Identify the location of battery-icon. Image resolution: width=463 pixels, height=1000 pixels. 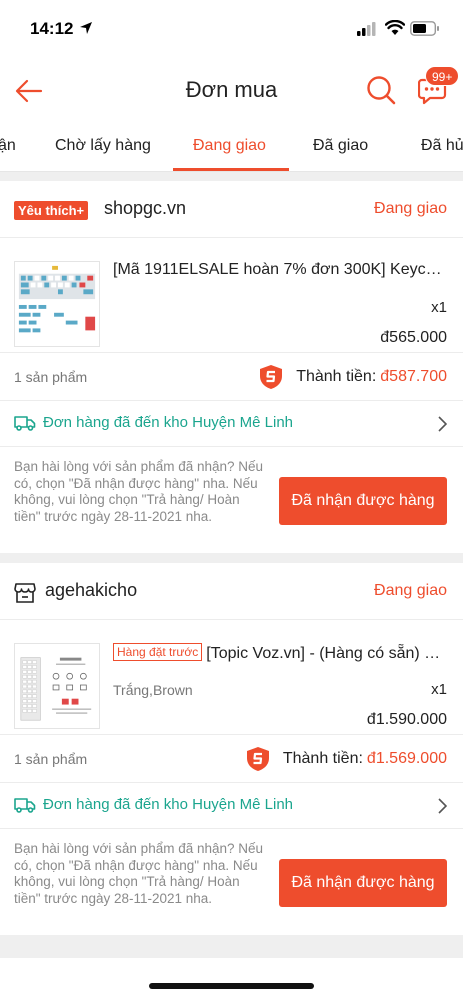
(424, 28).